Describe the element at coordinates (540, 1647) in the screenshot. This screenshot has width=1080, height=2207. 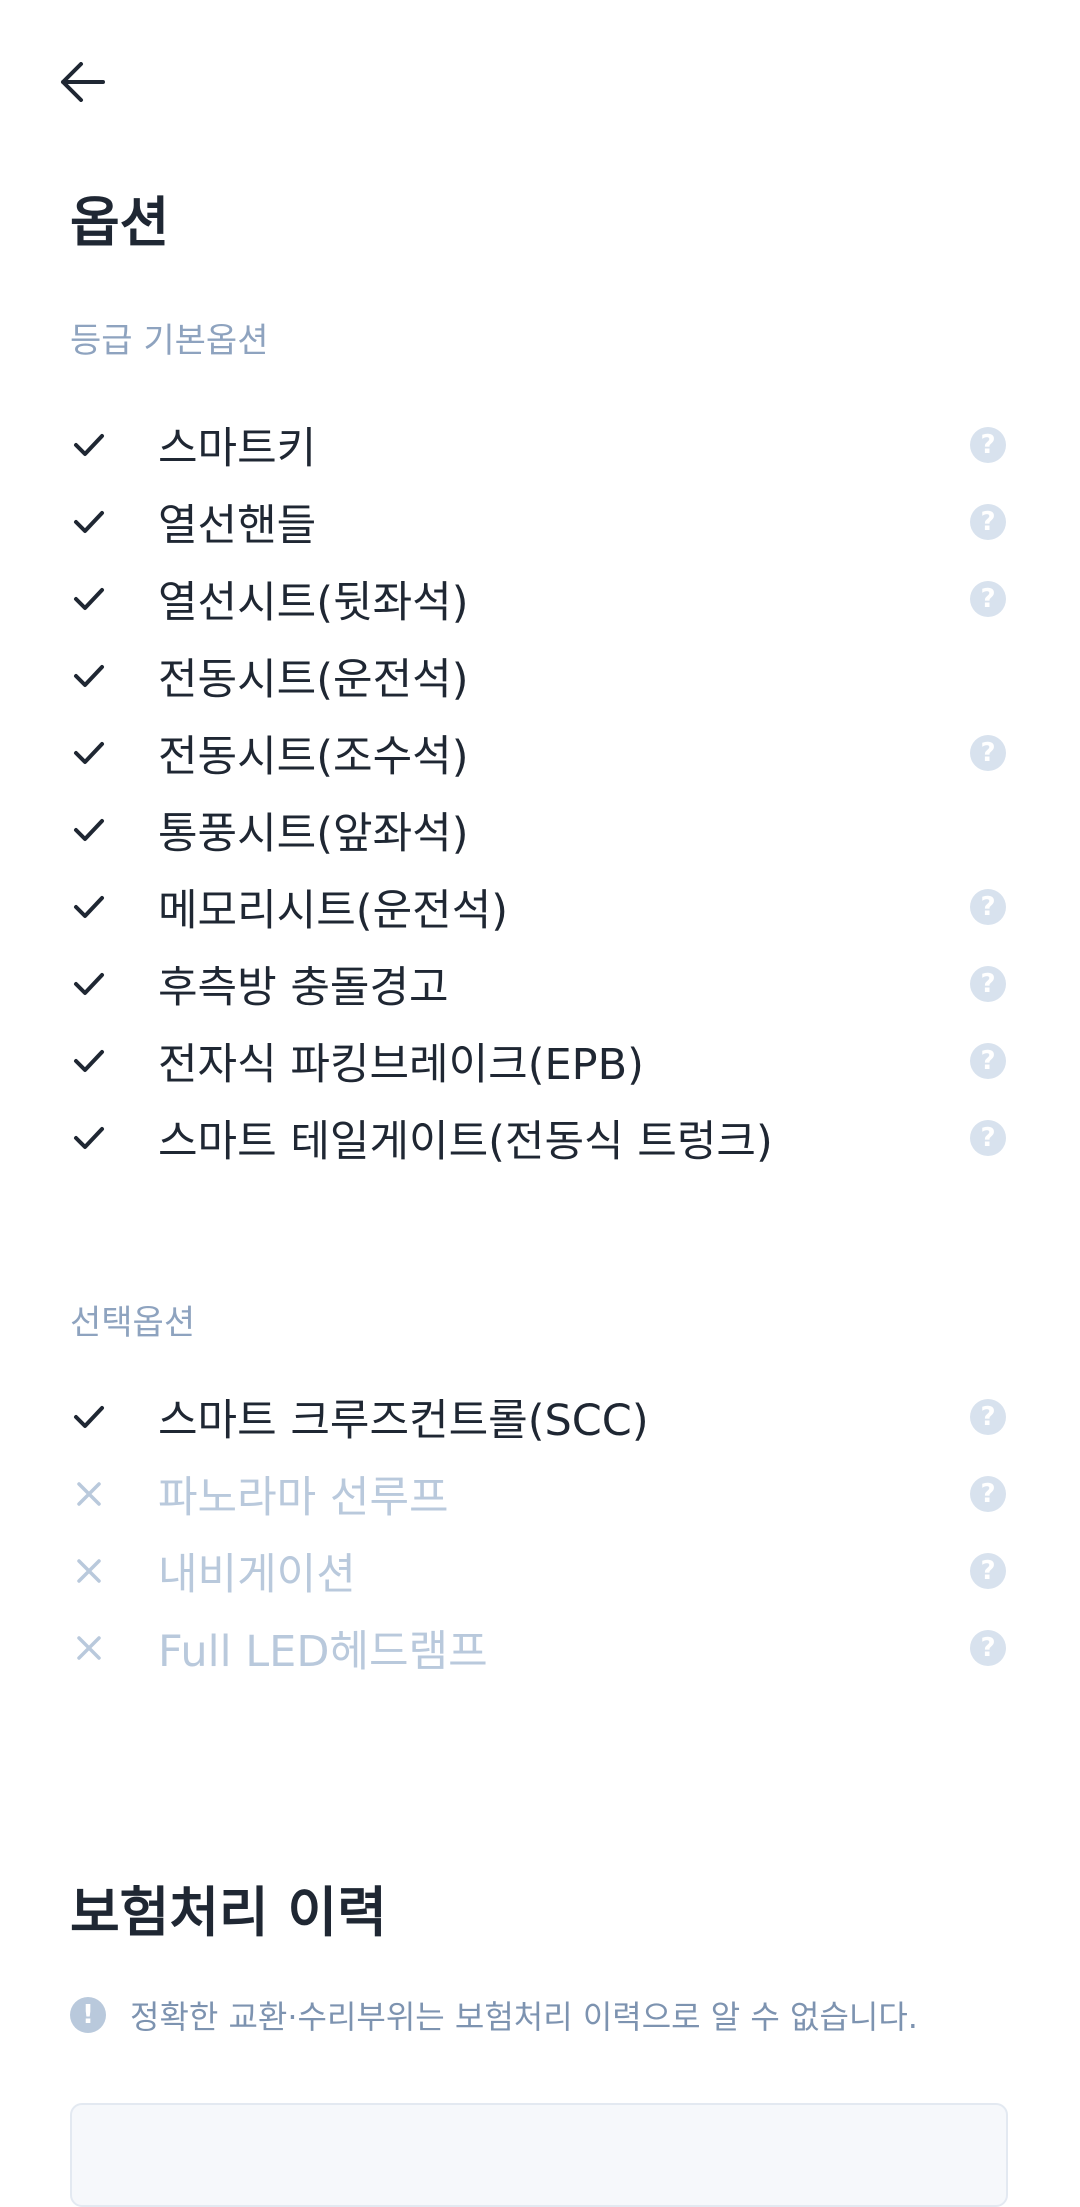
I see `option-item: Full LED헤드램프?` at that location.